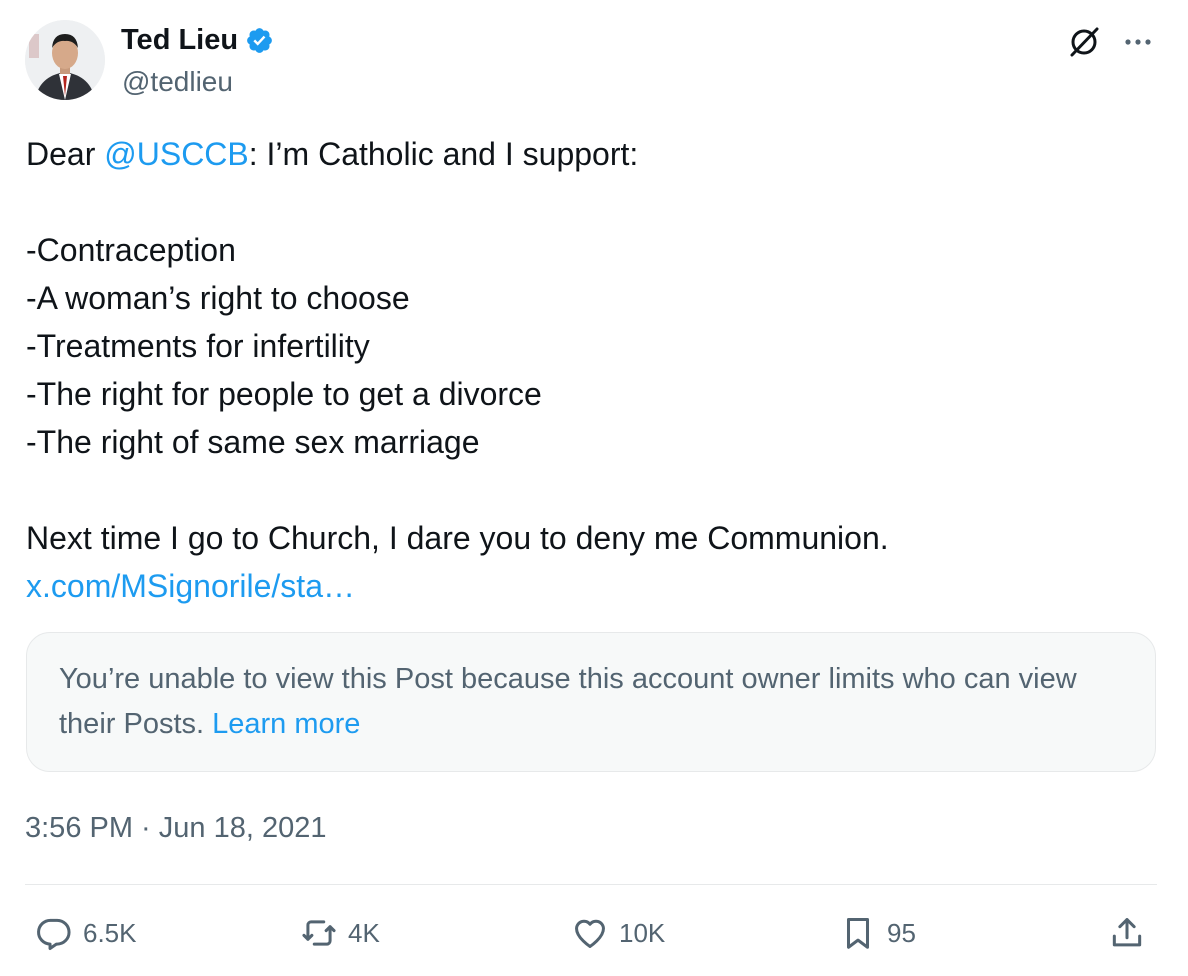  I want to click on tweet-line: -Treatments for infertility, so click(198, 346).